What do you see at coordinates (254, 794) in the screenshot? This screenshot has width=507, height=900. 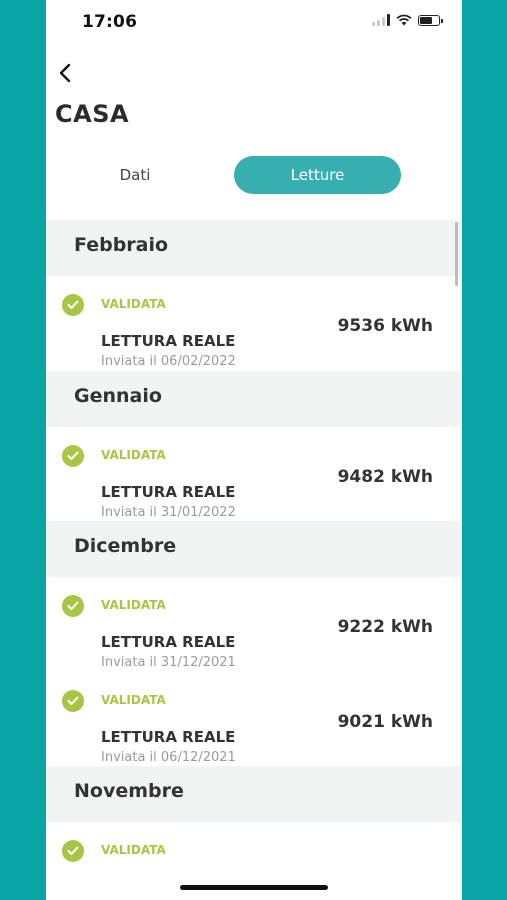 I see `month-header: Novembre` at bounding box center [254, 794].